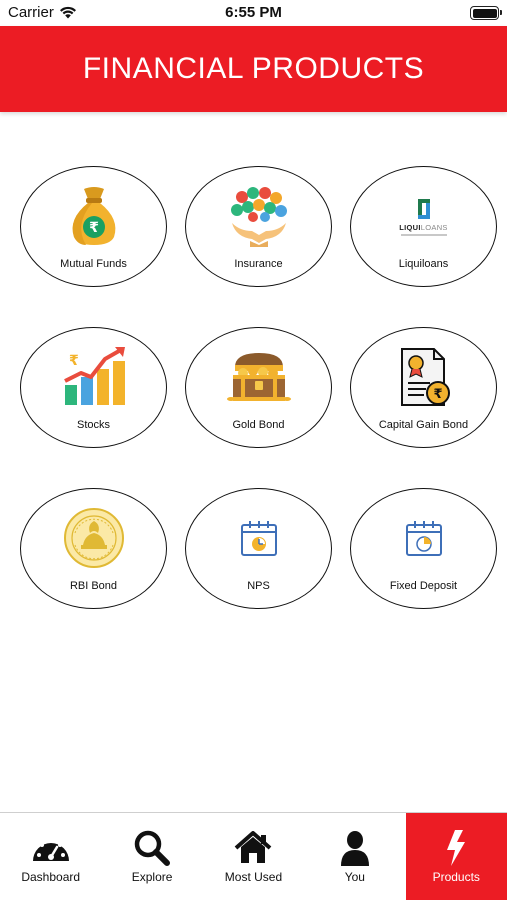 Image resolution: width=507 pixels, height=900 pixels. What do you see at coordinates (152, 877) in the screenshot?
I see `tab-label: Explore` at bounding box center [152, 877].